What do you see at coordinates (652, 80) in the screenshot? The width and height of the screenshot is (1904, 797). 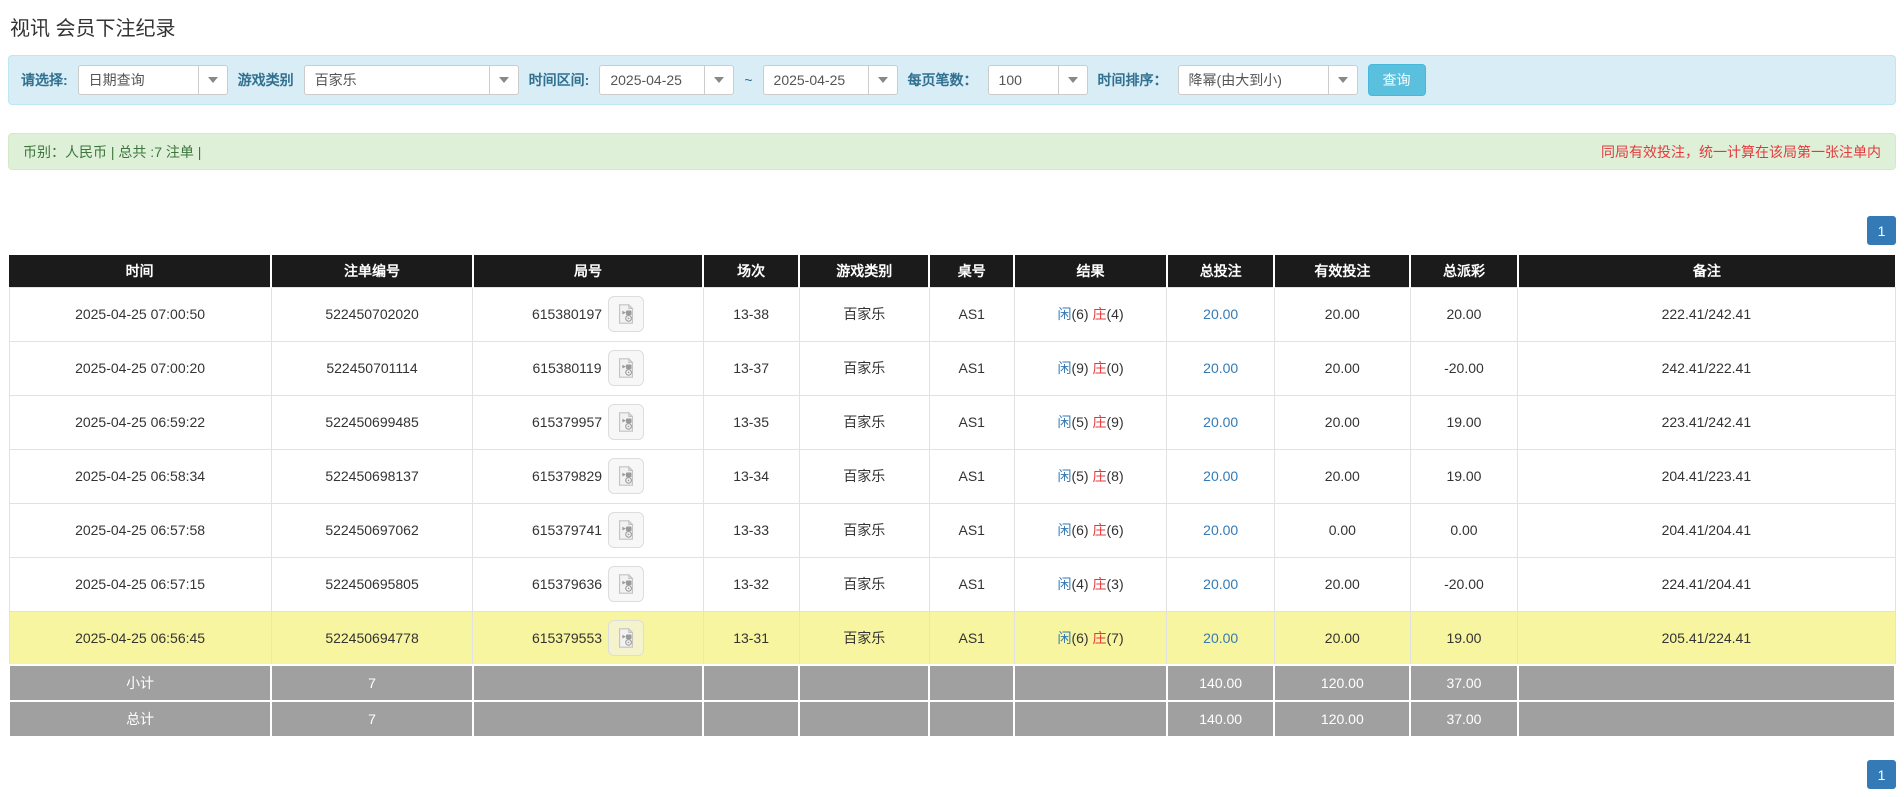 I see `date-from-value: 2025-04-25` at bounding box center [652, 80].